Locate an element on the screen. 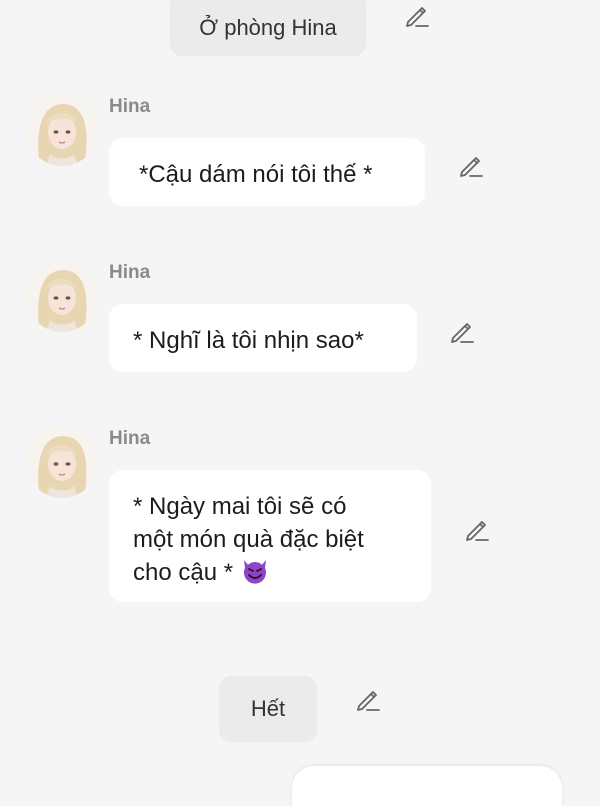  bottom-panel is located at coordinates (427, 786).